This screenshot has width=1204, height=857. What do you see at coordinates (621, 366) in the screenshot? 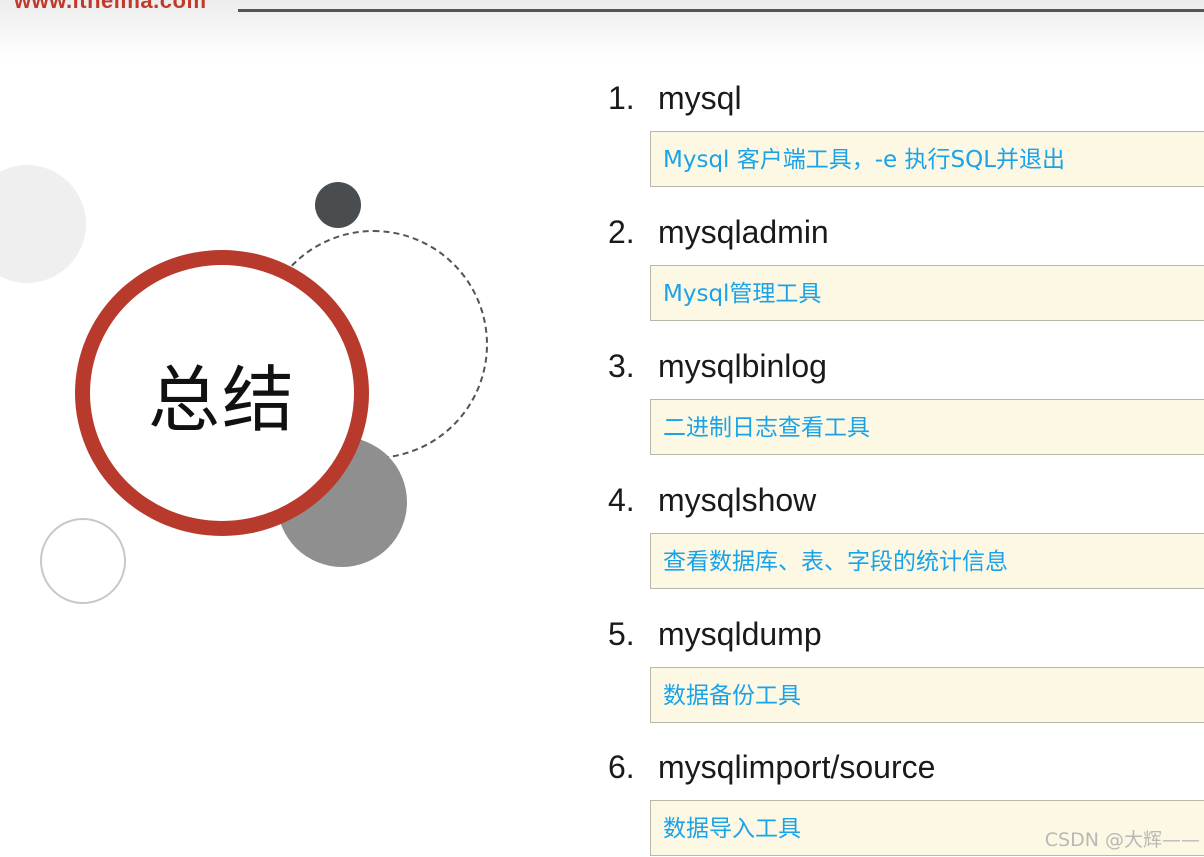
I see `item-number: 3.` at bounding box center [621, 366].